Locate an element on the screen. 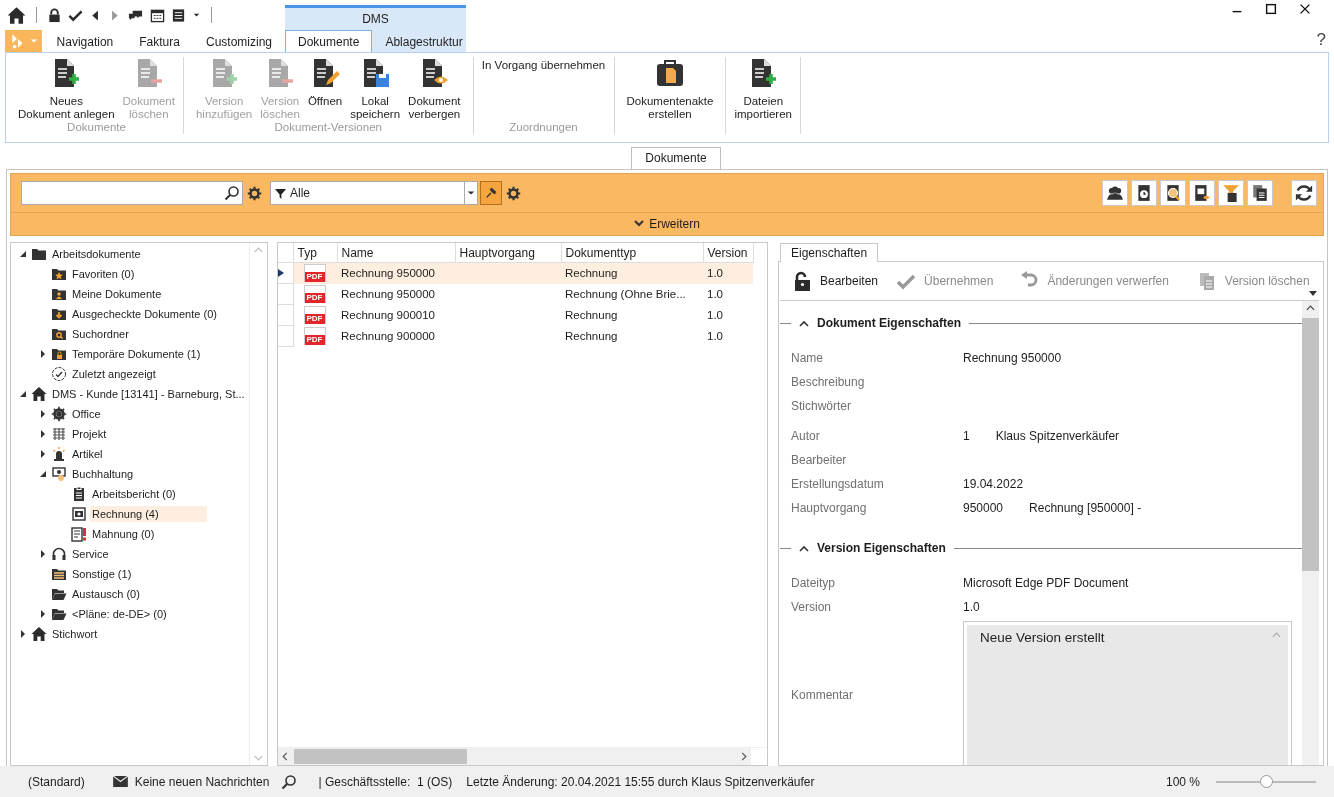 The image size is (1334, 797). image-document-button is located at coordinates (1202, 193).